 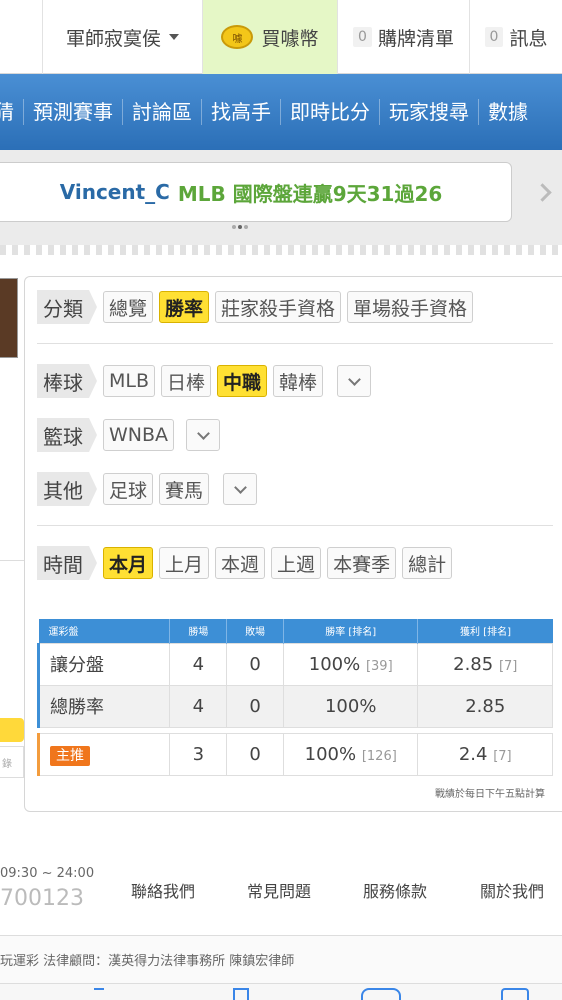 I want to click on cart-label: 購牌清單, so click(x=415, y=38).